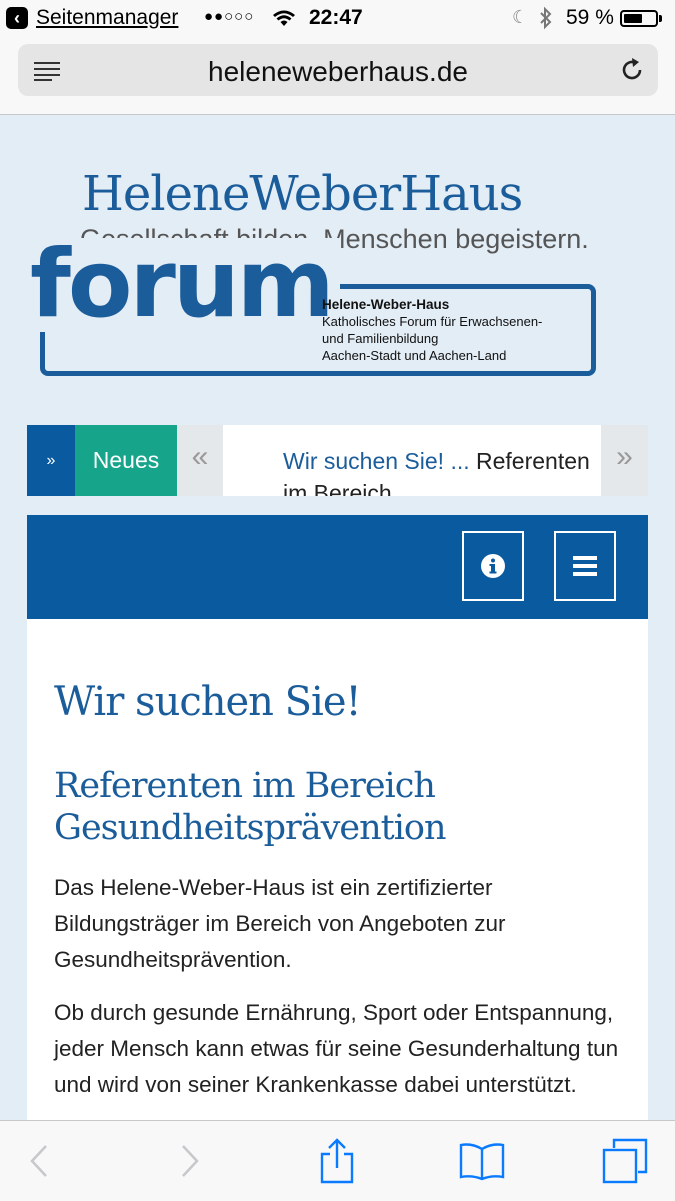 The image size is (675, 1201). I want to click on tabs-button, so click(625, 1161).